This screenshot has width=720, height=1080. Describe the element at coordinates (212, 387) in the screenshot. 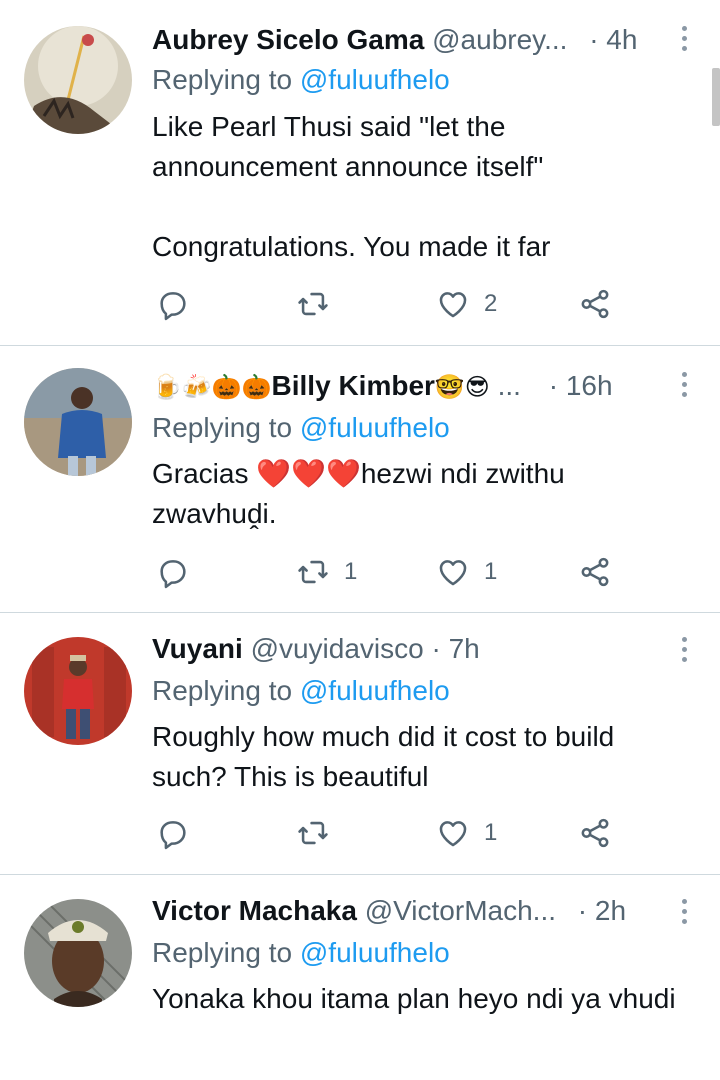

I see `name-emoji-prefix: 🍺🍻🎃🎃` at that location.